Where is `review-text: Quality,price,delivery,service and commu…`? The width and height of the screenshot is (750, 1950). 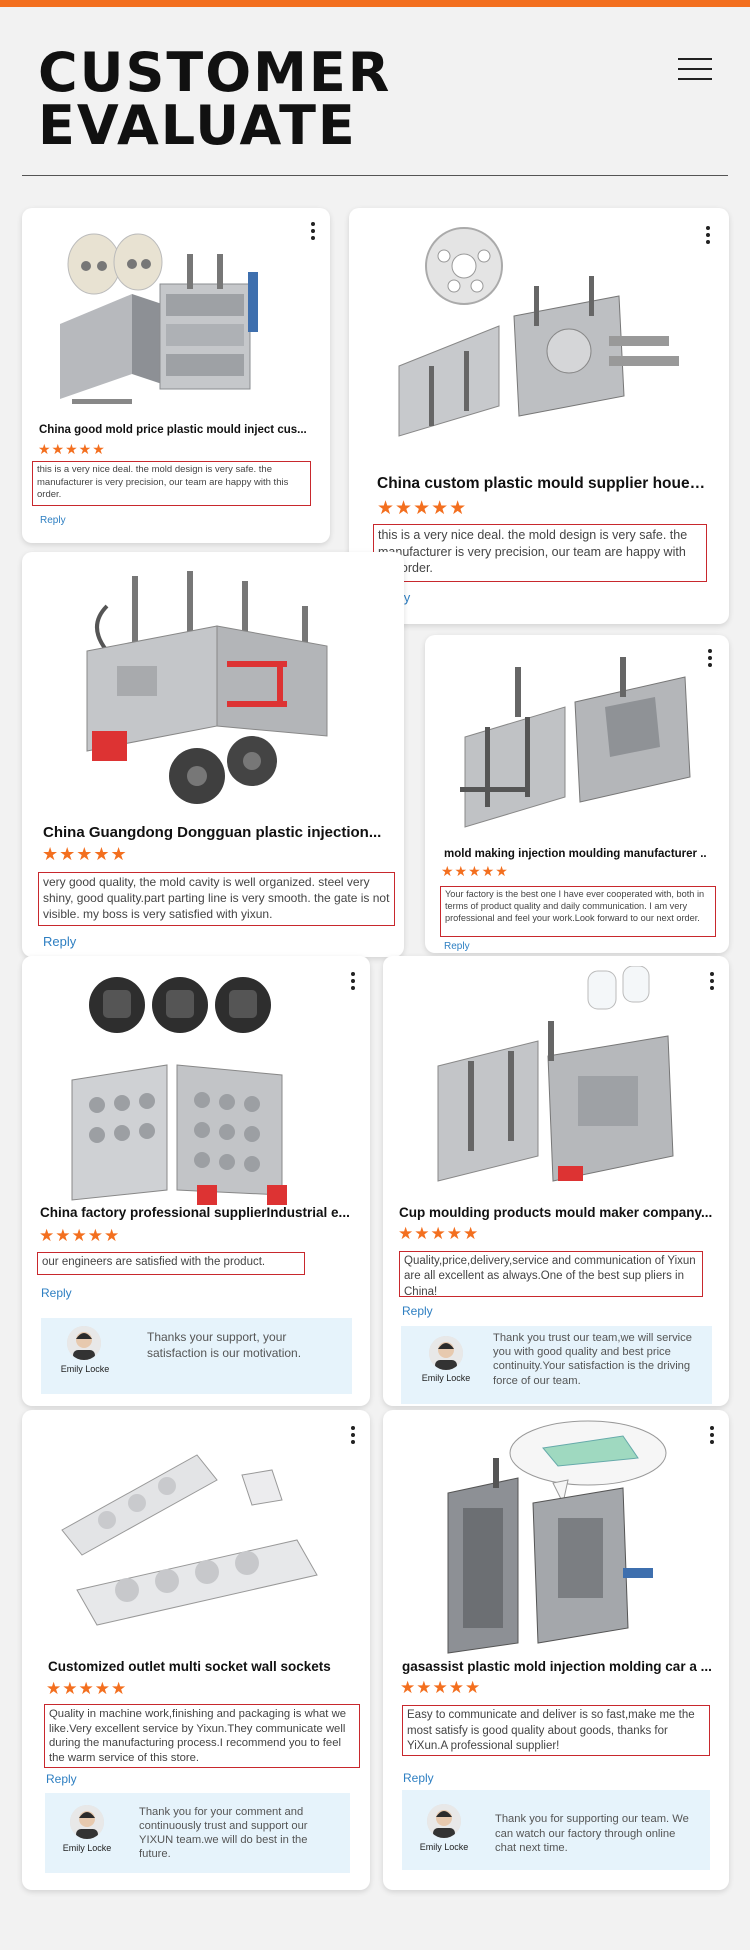
review-text: Quality,price,delivery,service and commu… is located at coordinates (551, 1274).